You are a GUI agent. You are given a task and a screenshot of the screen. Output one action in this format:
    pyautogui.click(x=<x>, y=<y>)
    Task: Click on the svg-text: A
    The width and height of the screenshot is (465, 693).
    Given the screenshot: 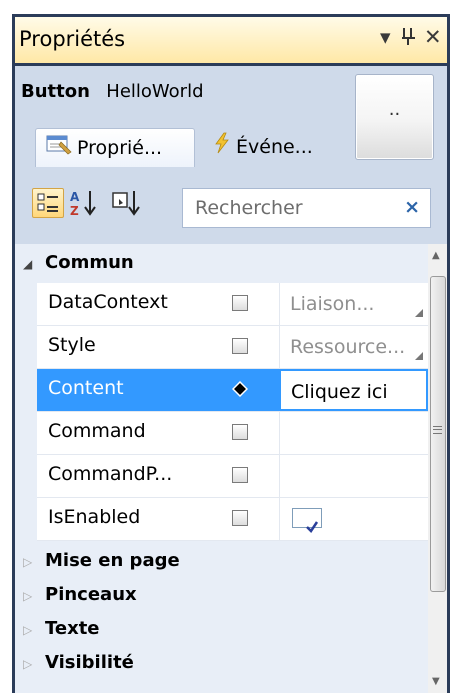 What is the action you would take?
    pyautogui.click(x=75, y=197)
    